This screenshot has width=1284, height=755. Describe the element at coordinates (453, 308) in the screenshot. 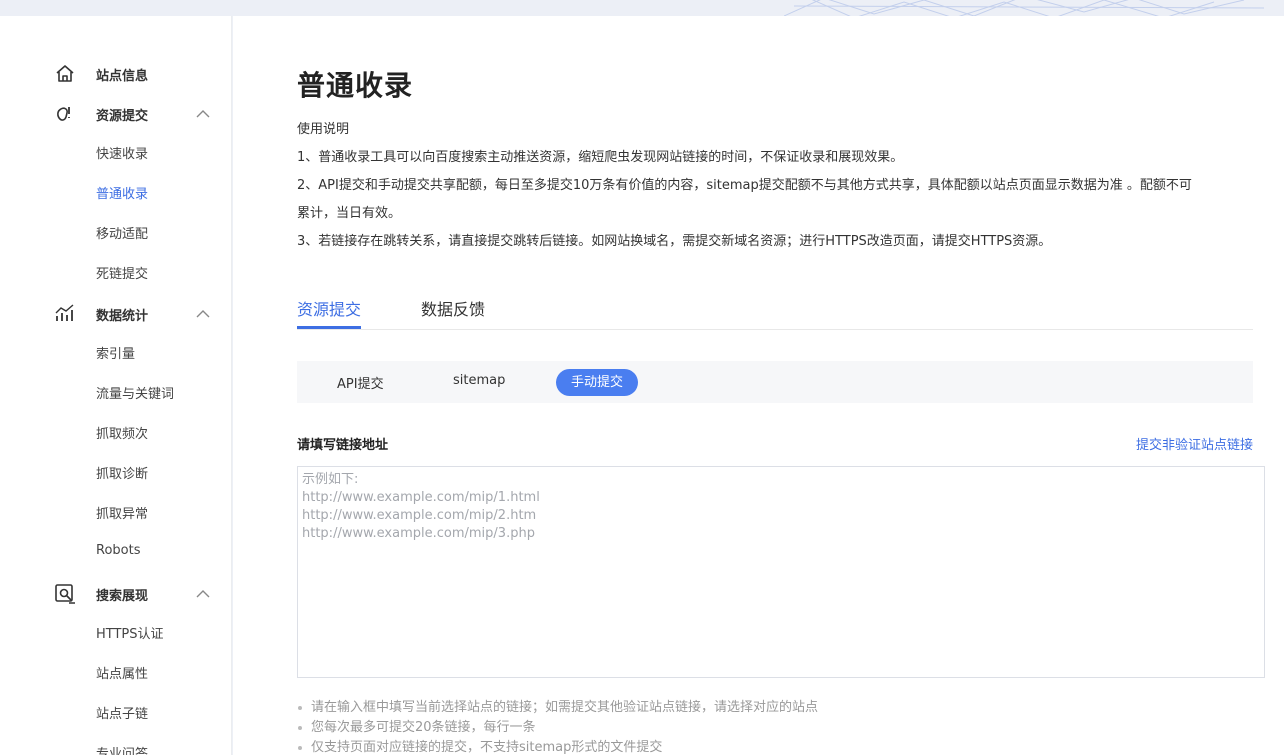

I see `tab-data-feedback: 数据反馈` at that location.